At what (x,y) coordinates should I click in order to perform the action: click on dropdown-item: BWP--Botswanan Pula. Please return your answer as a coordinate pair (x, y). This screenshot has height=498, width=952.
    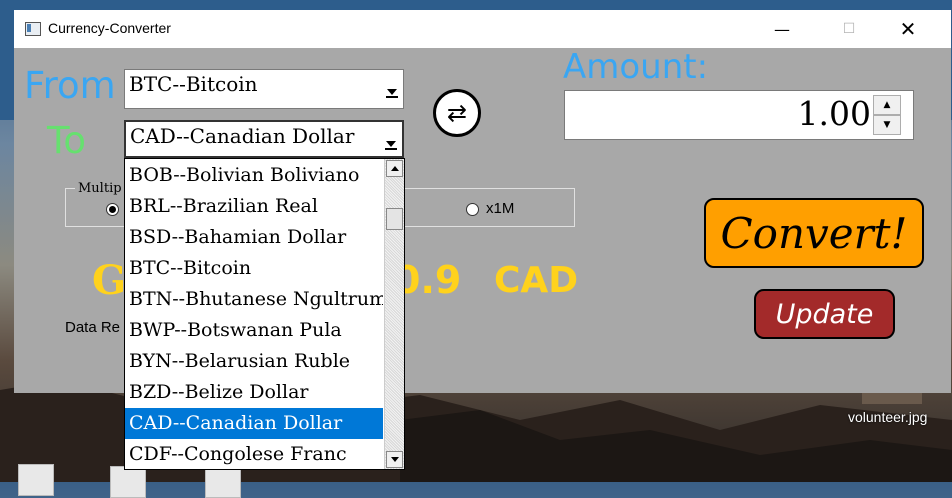
    Looking at the image, I should click on (254, 330).